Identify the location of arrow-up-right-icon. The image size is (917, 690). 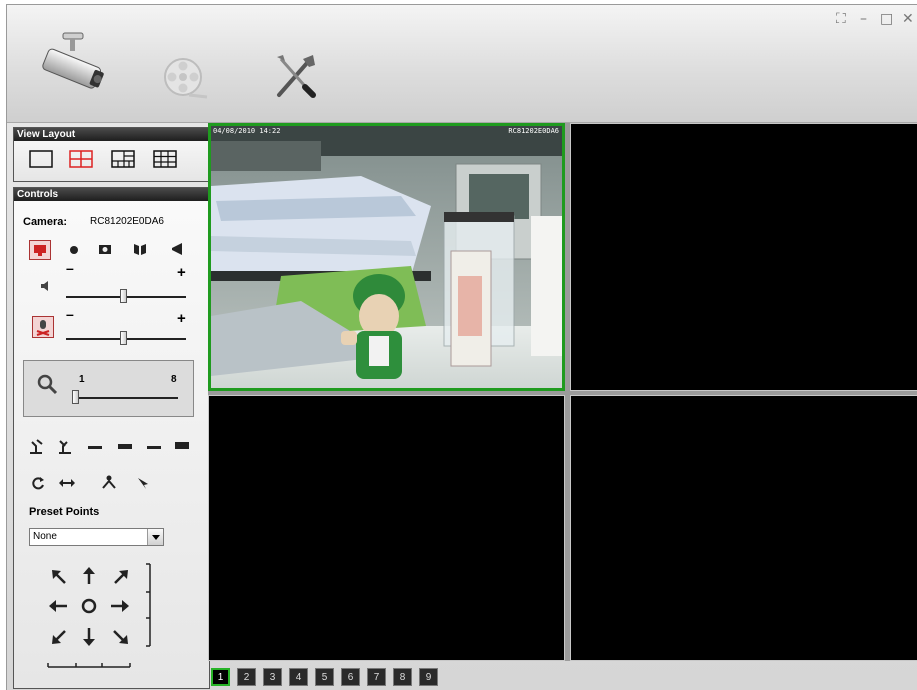
(120, 577).